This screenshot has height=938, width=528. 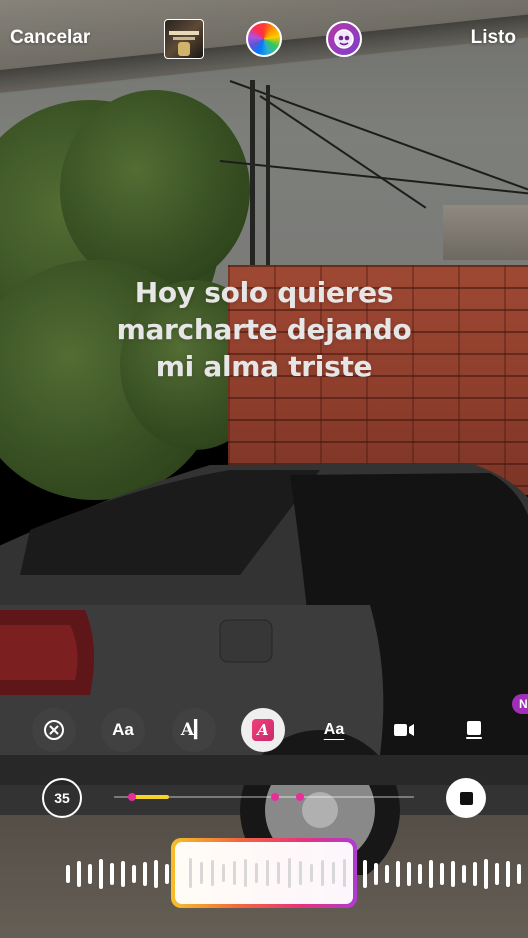 I want to click on text-style-icon: Aa, so click(x=123, y=729).